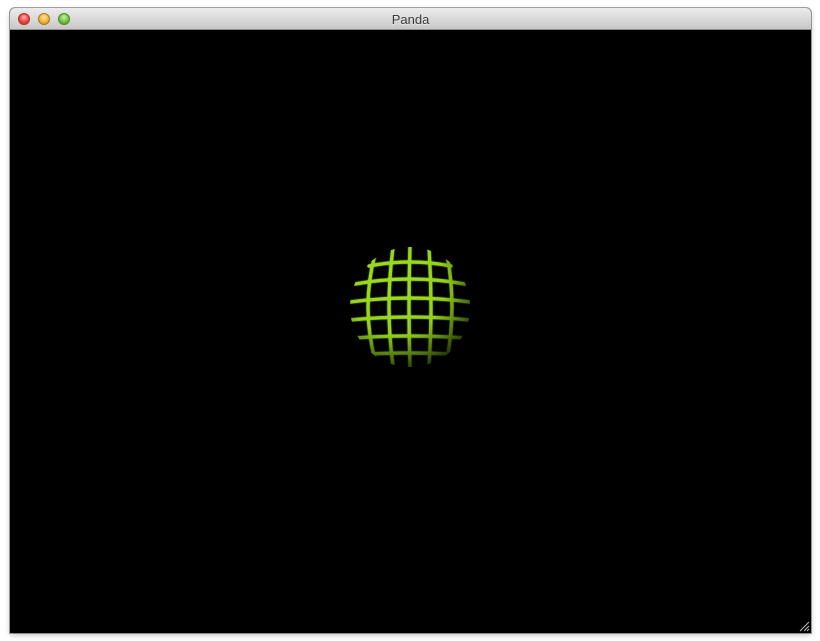  Describe the element at coordinates (804, 626) in the screenshot. I see `resize-grip-icon` at that location.